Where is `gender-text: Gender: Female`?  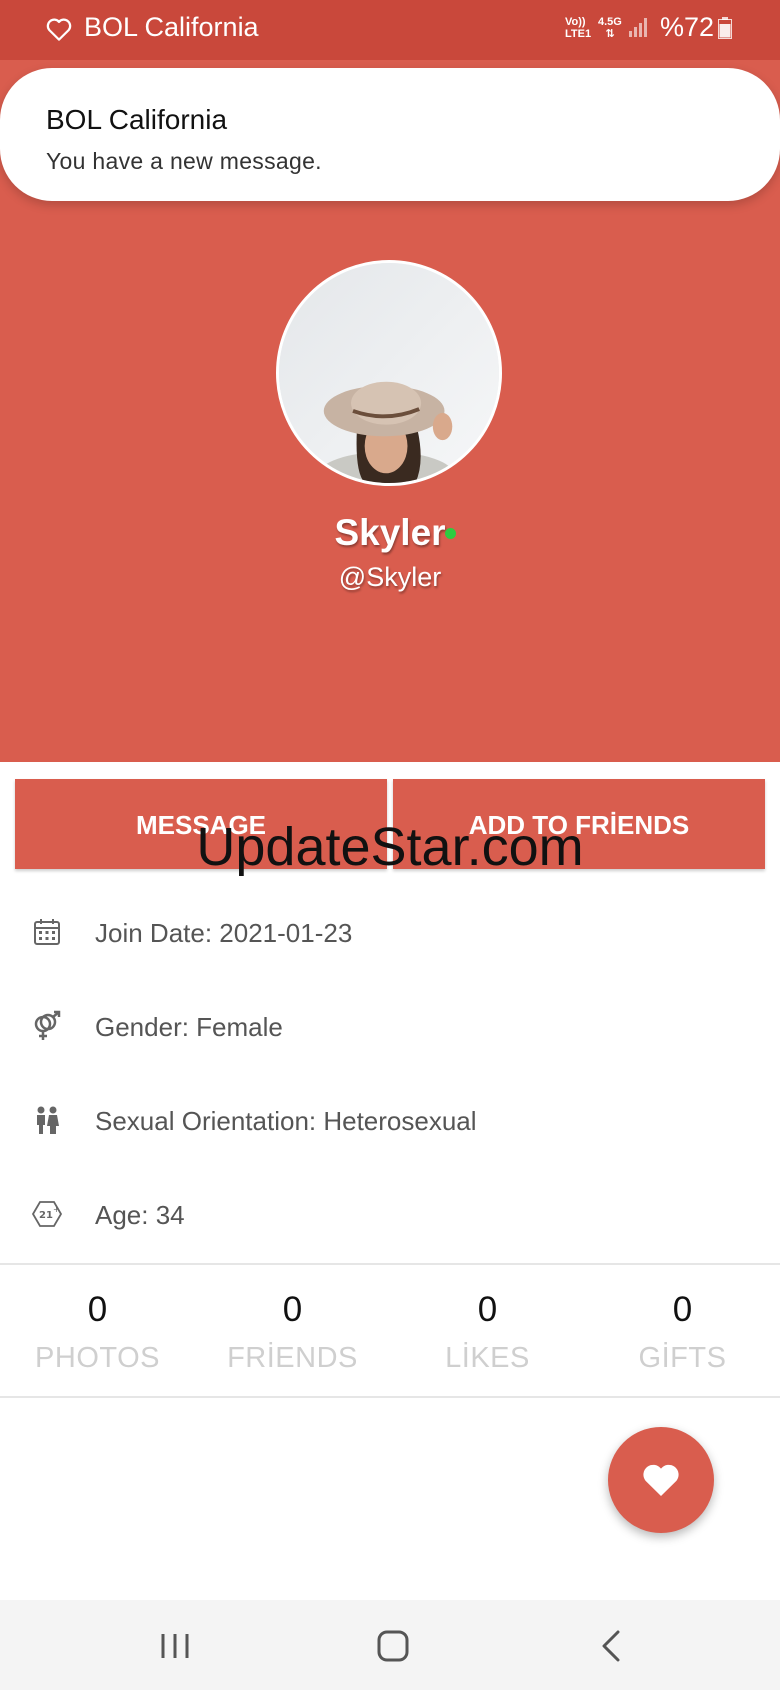
gender-text: Gender: Female is located at coordinates (189, 1027).